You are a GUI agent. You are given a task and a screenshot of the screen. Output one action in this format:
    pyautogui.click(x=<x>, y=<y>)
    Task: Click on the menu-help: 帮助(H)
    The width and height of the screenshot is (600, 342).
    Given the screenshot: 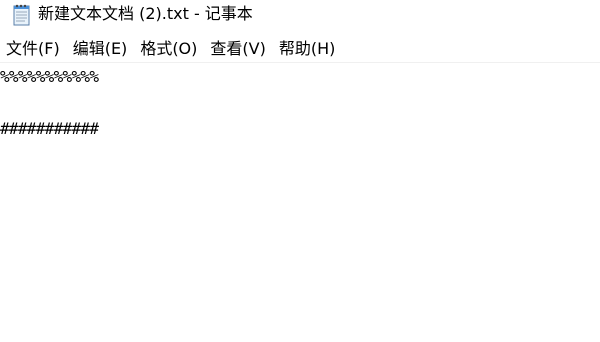 What is the action you would take?
    pyautogui.click(x=307, y=49)
    